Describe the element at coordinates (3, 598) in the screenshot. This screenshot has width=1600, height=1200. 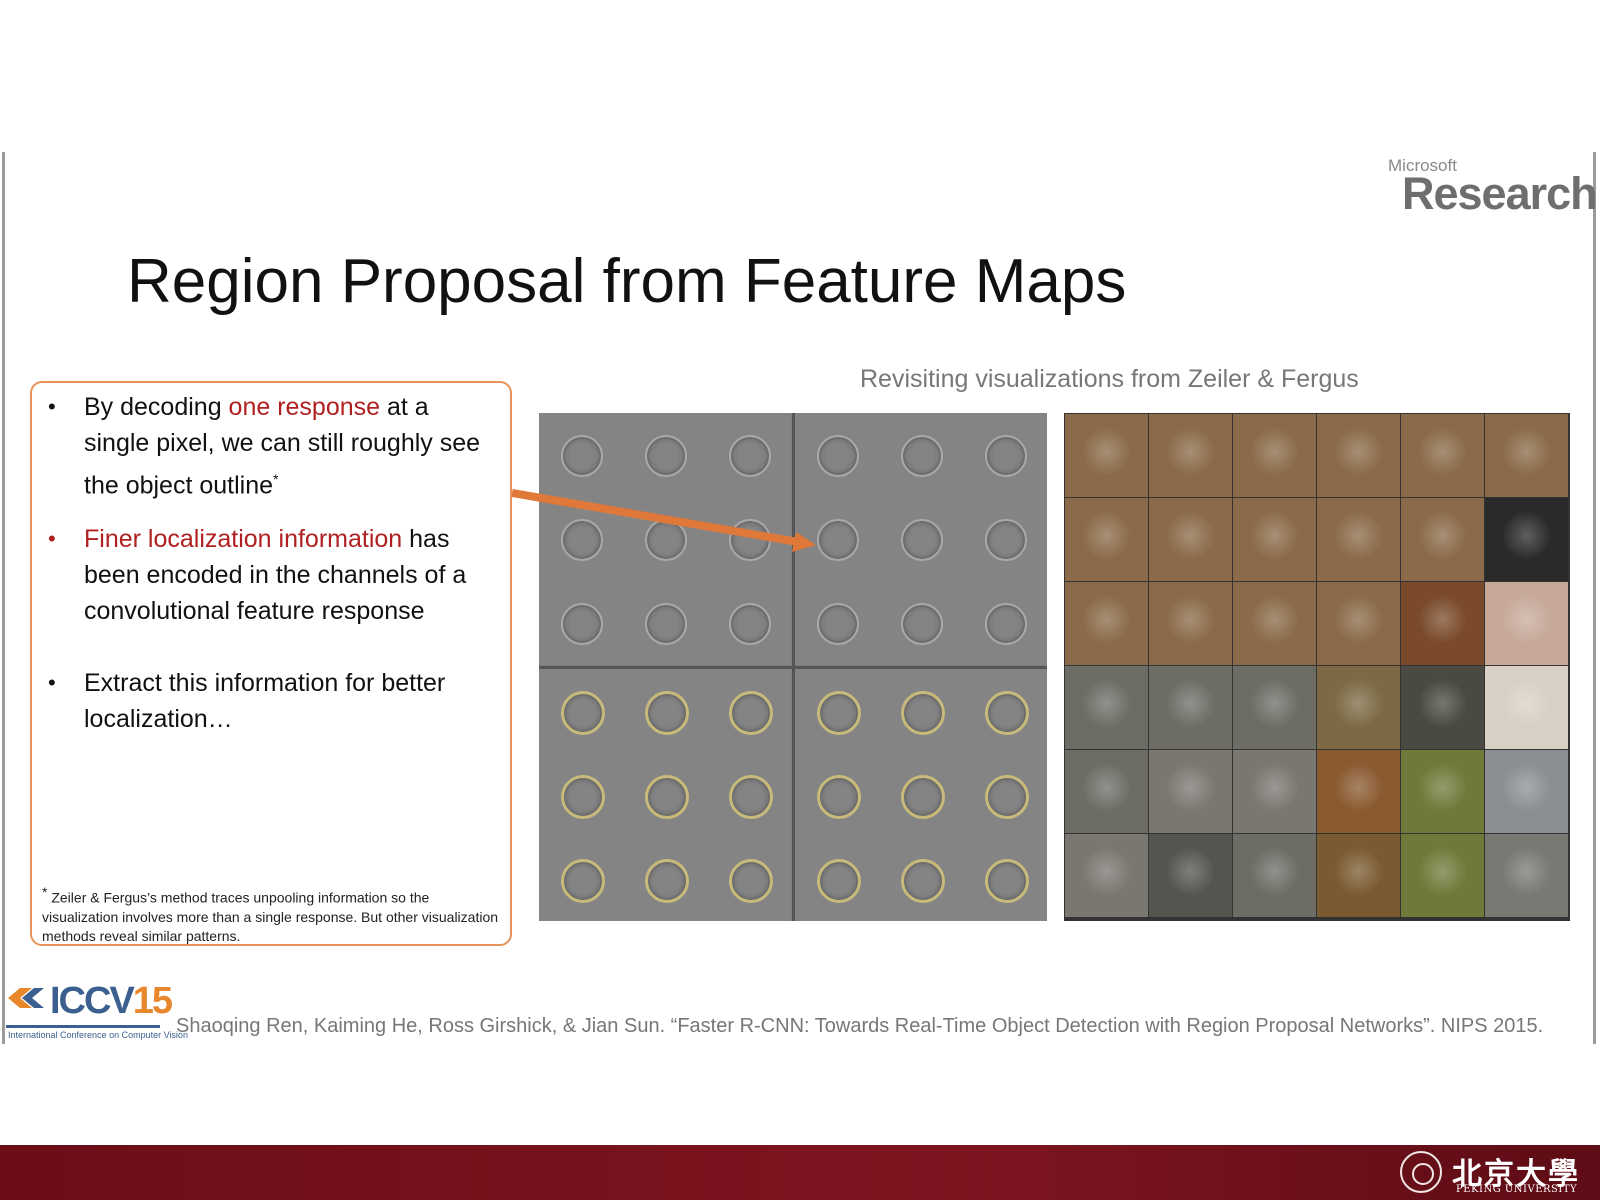
I see `slide-left-border` at that location.